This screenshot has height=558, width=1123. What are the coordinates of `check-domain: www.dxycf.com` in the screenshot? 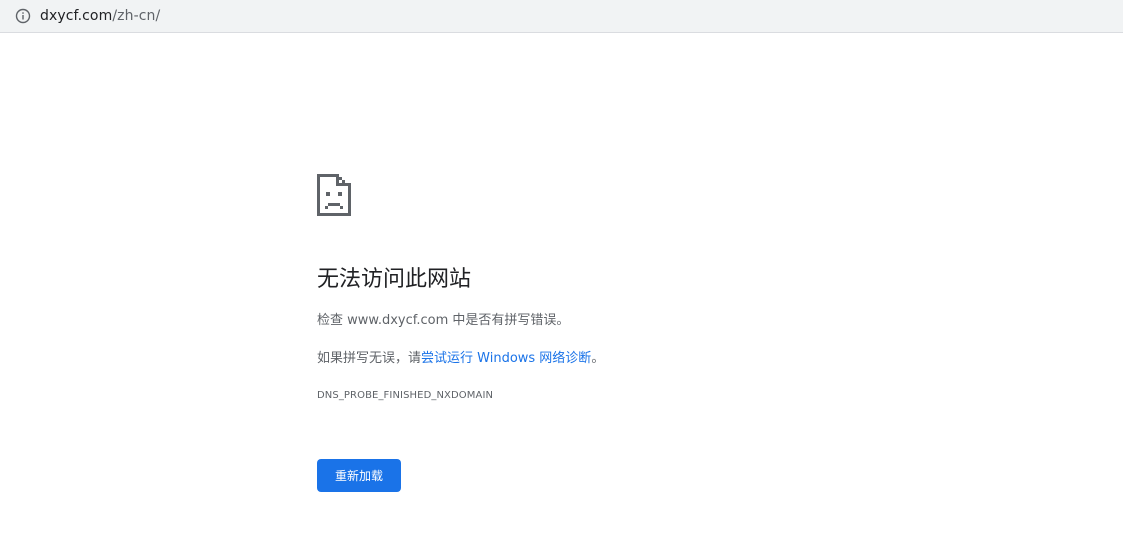 It's located at (398, 320).